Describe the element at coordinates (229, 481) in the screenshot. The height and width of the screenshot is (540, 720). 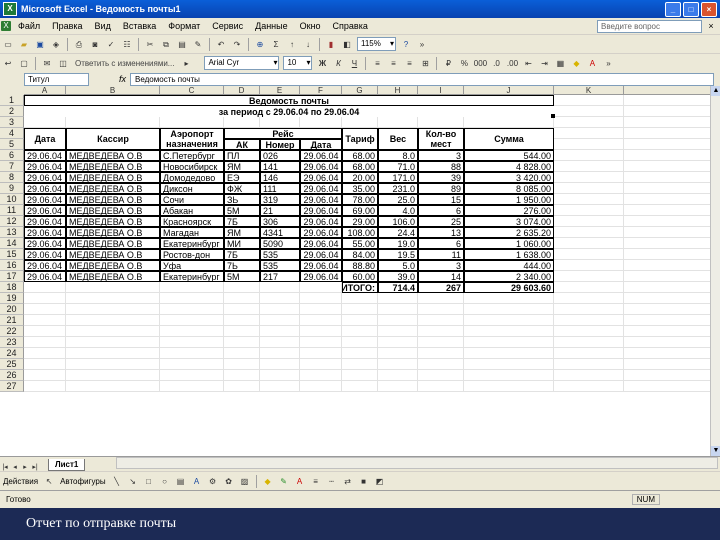
I see `clipart-icon: ✿` at that location.